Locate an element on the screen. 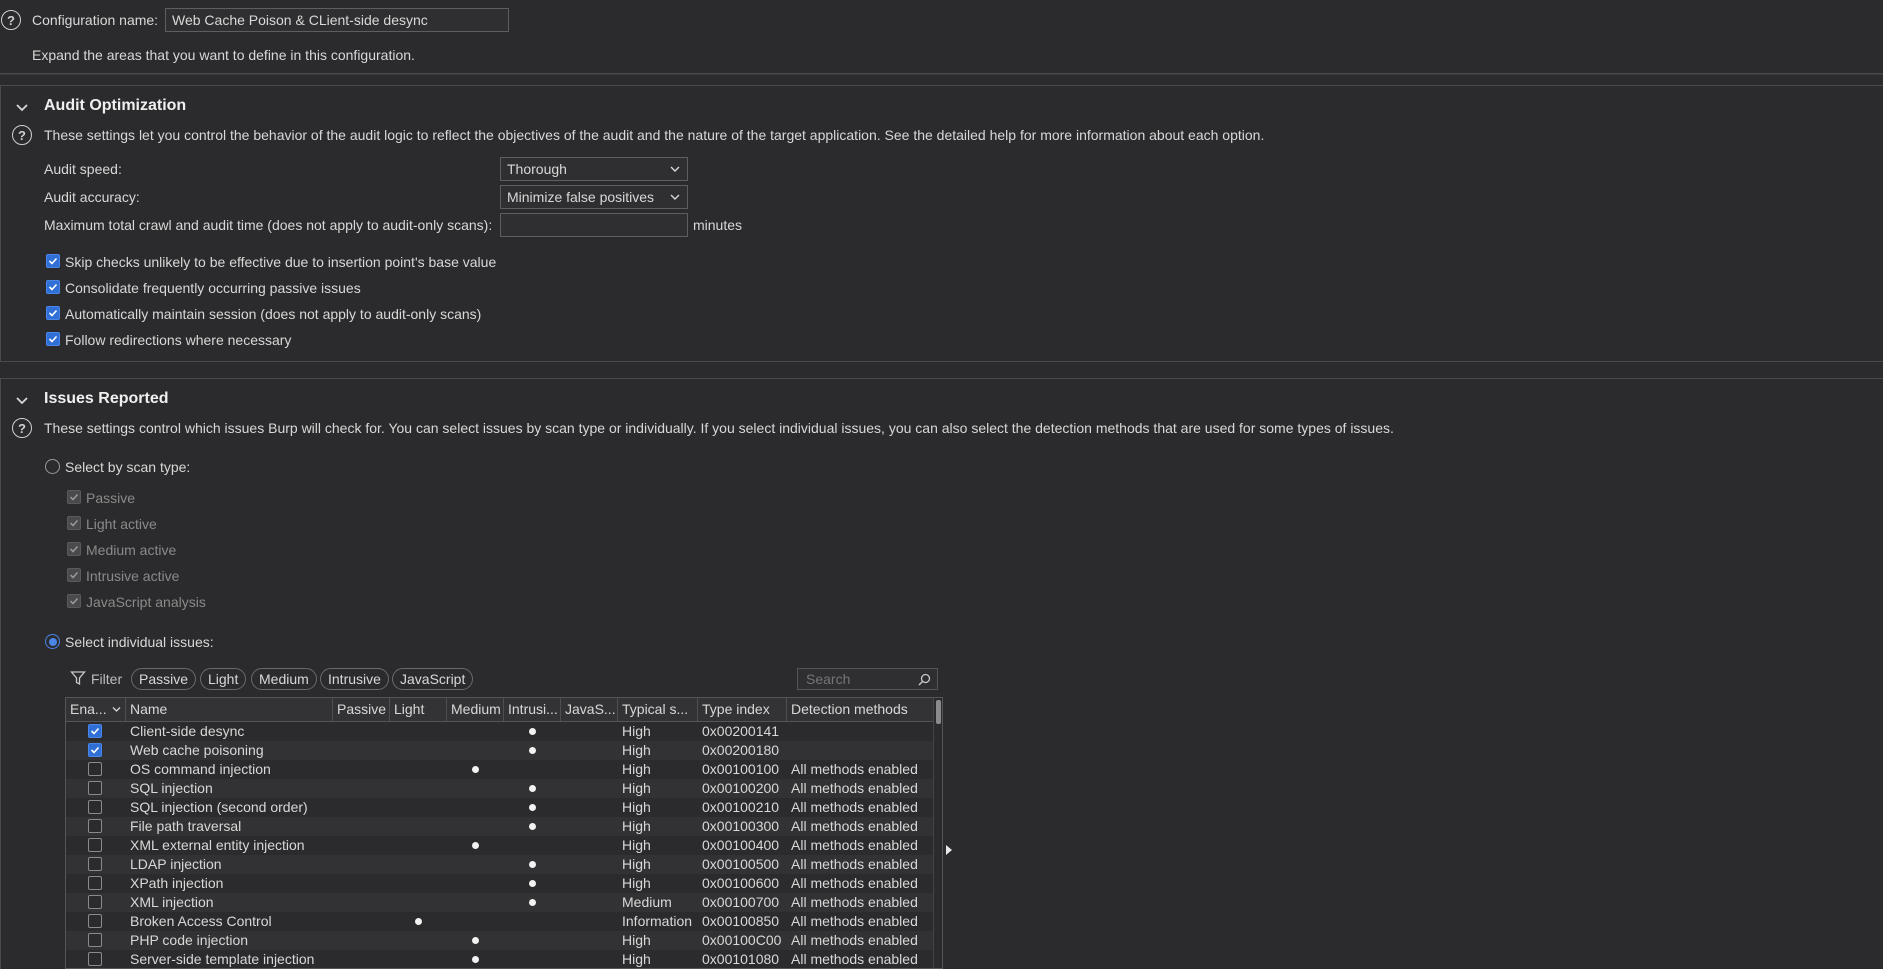 Image resolution: width=1883 pixels, height=969 pixels. row-detection-methods is located at coordinates (860, 731).